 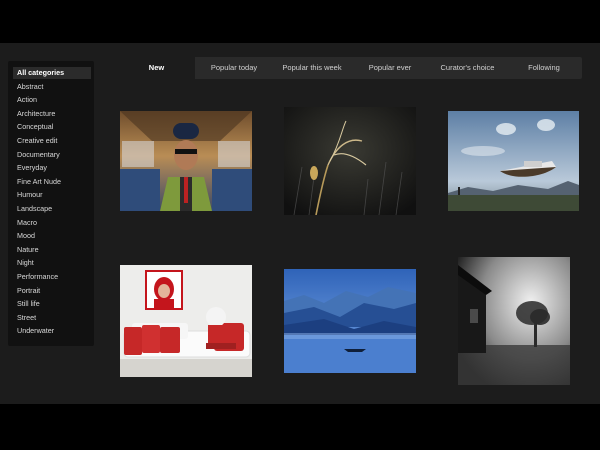 I want to click on blue-mountains-photo-icon, so click(x=350, y=321).